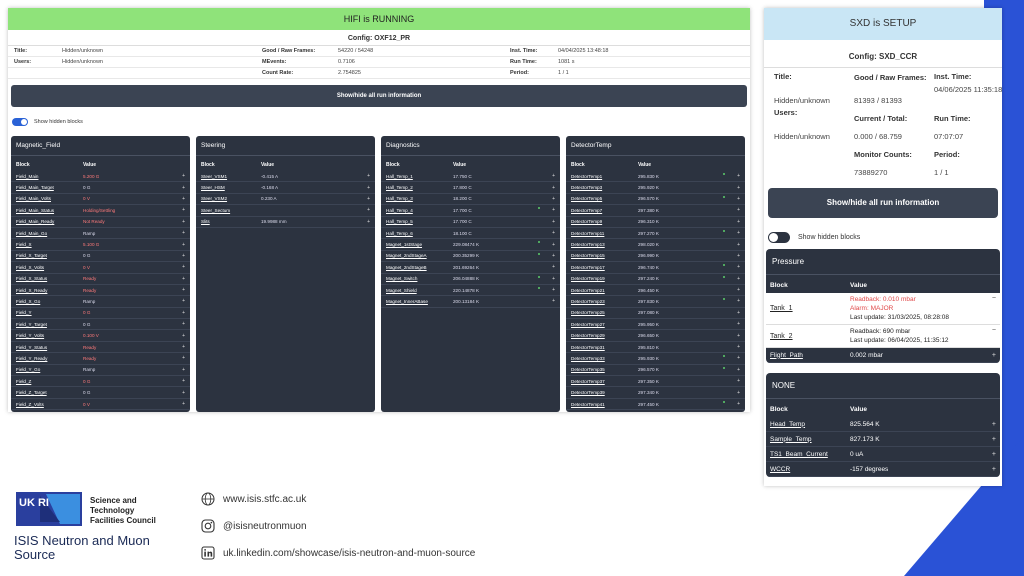 The image size is (1024, 576). What do you see at coordinates (419, 221) in the screenshot?
I see `block-link: Hall_Temp_5` at bounding box center [419, 221].